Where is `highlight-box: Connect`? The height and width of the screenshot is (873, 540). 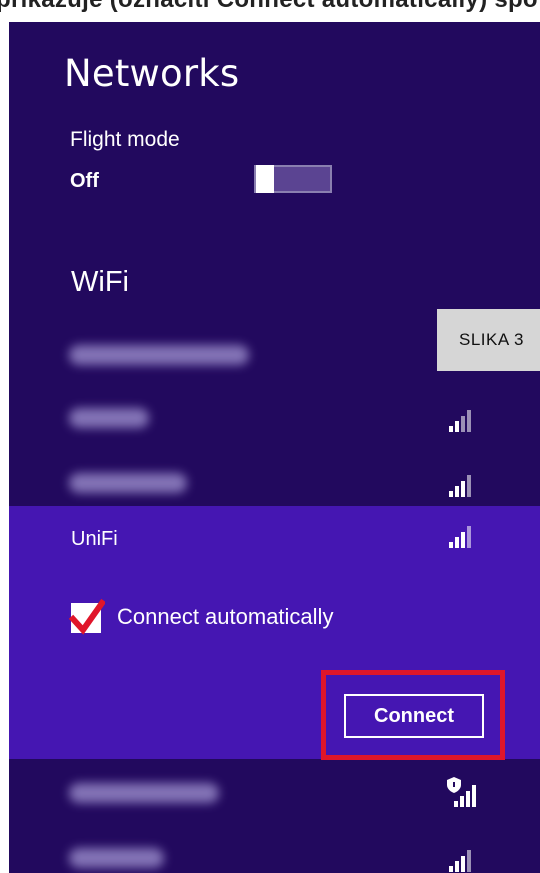 highlight-box: Connect is located at coordinates (413, 715).